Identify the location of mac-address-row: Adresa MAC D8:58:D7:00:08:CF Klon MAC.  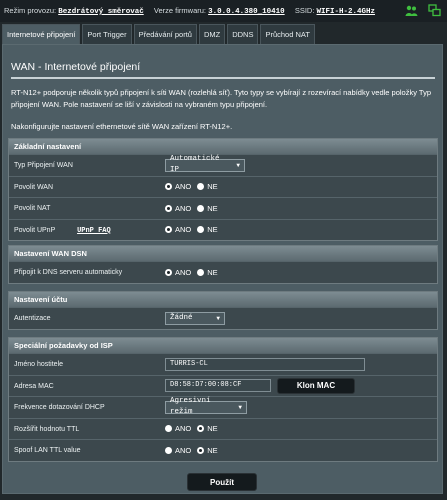
(223, 385).